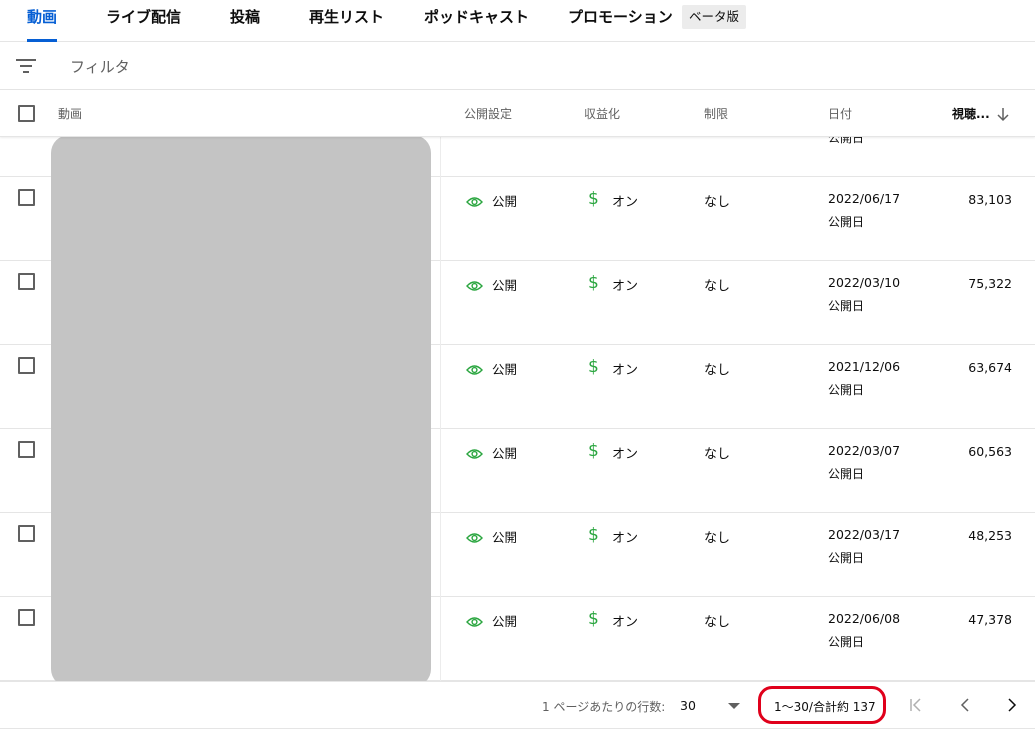 The height and width of the screenshot is (749, 1035). What do you see at coordinates (990, 619) in the screenshot?
I see `views-value: 47,378` at bounding box center [990, 619].